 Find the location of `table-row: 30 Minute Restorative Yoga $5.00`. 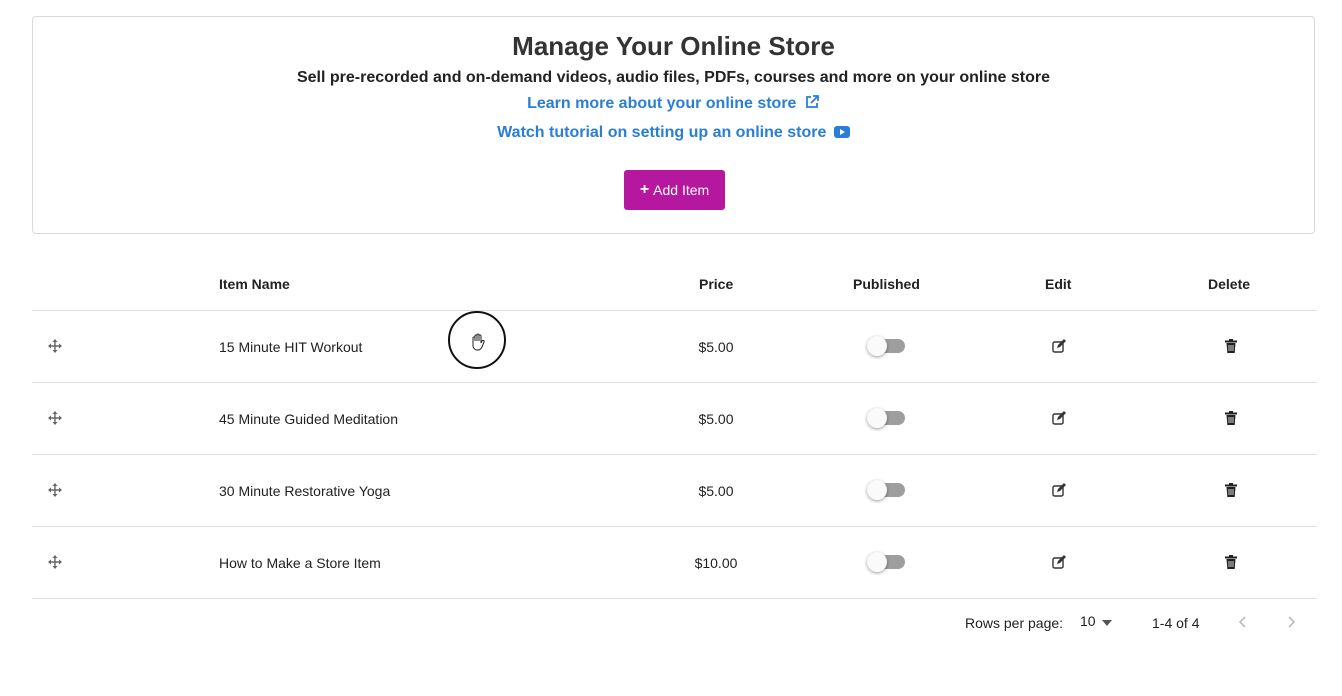

table-row: 30 Minute Restorative Yoga $5.00 is located at coordinates (674, 491).